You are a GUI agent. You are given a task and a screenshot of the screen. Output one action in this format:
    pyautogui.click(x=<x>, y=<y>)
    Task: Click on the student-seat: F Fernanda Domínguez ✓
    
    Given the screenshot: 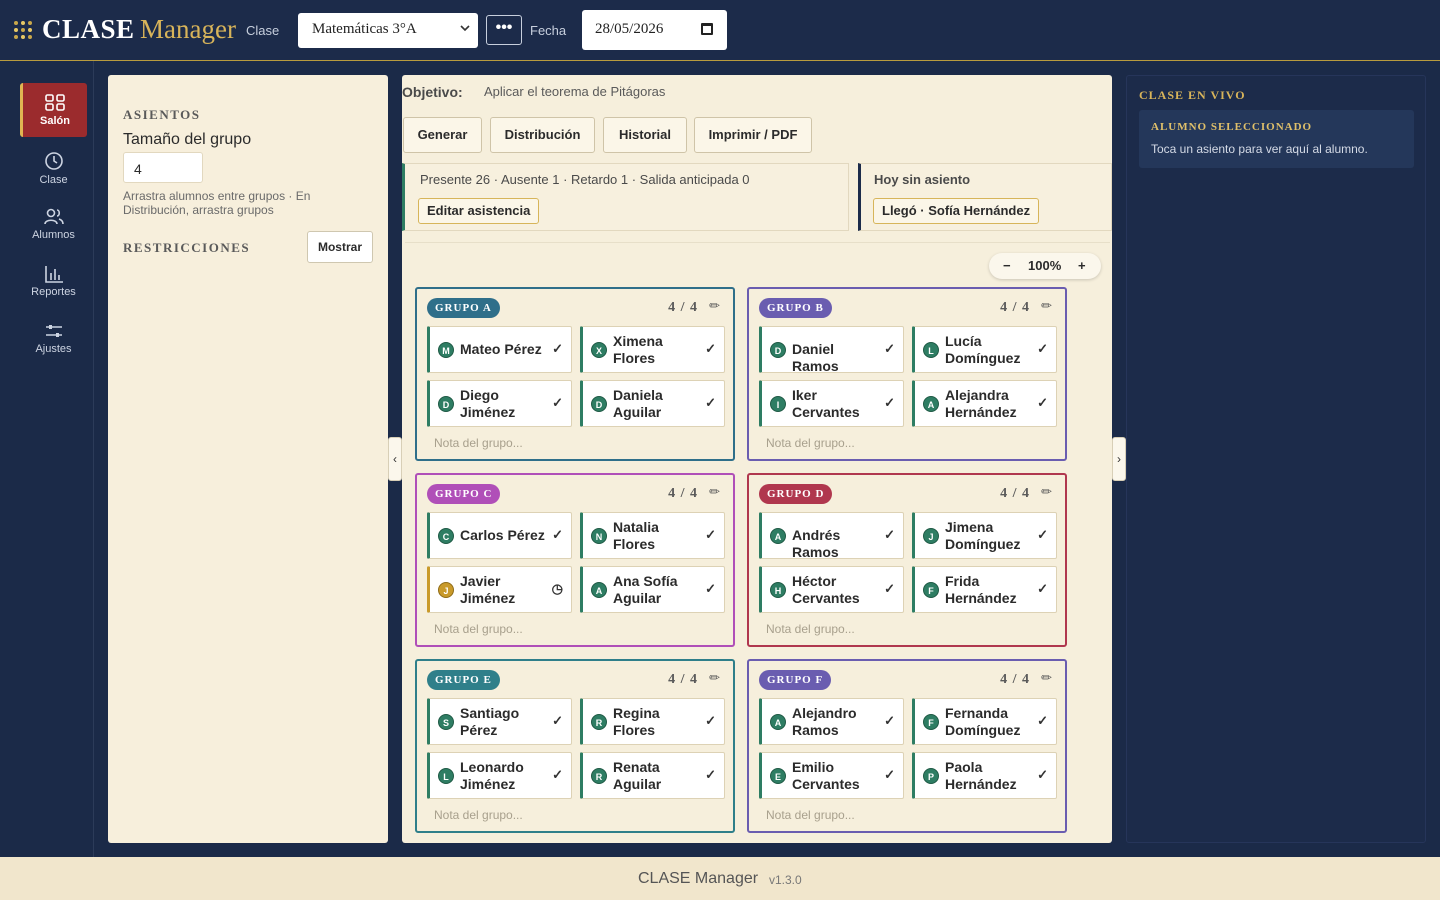 What is the action you would take?
    pyautogui.click(x=984, y=721)
    